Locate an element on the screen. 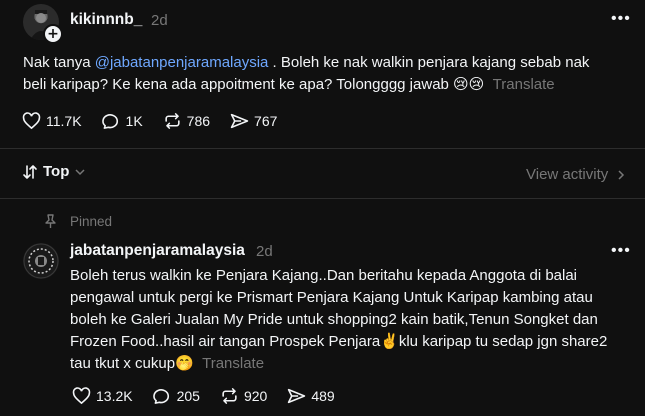 Image resolution: width=645 pixels, height=416 pixels. post-username: kikinnnb_ is located at coordinates (106, 20).